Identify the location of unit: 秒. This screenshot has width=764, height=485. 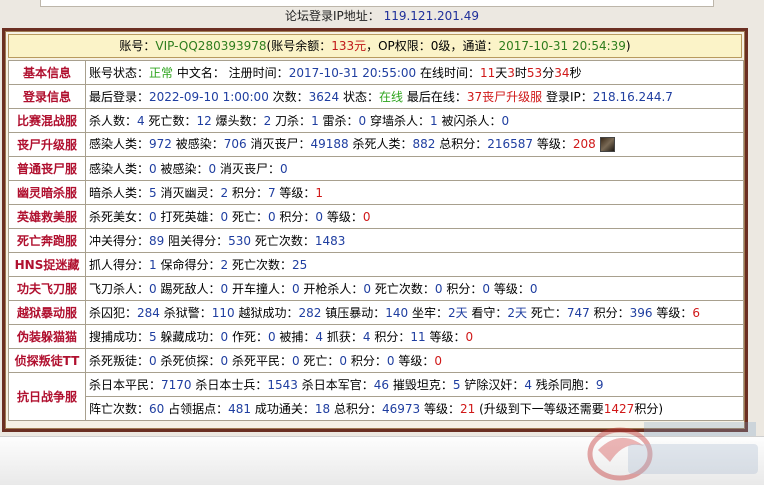
(575, 72).